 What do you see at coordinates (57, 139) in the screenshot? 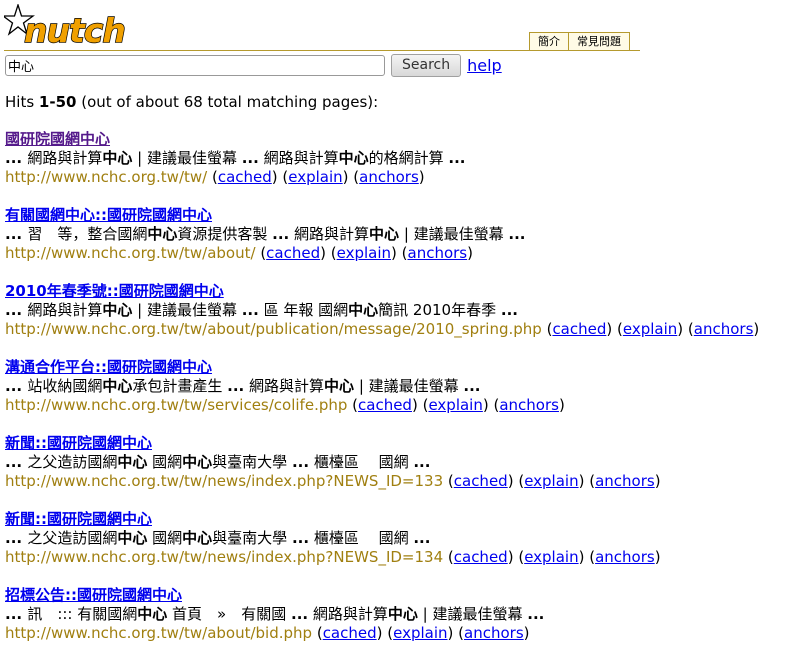
I see `result-title-link: 國研院國網中心` at bounding box center [57, 139].